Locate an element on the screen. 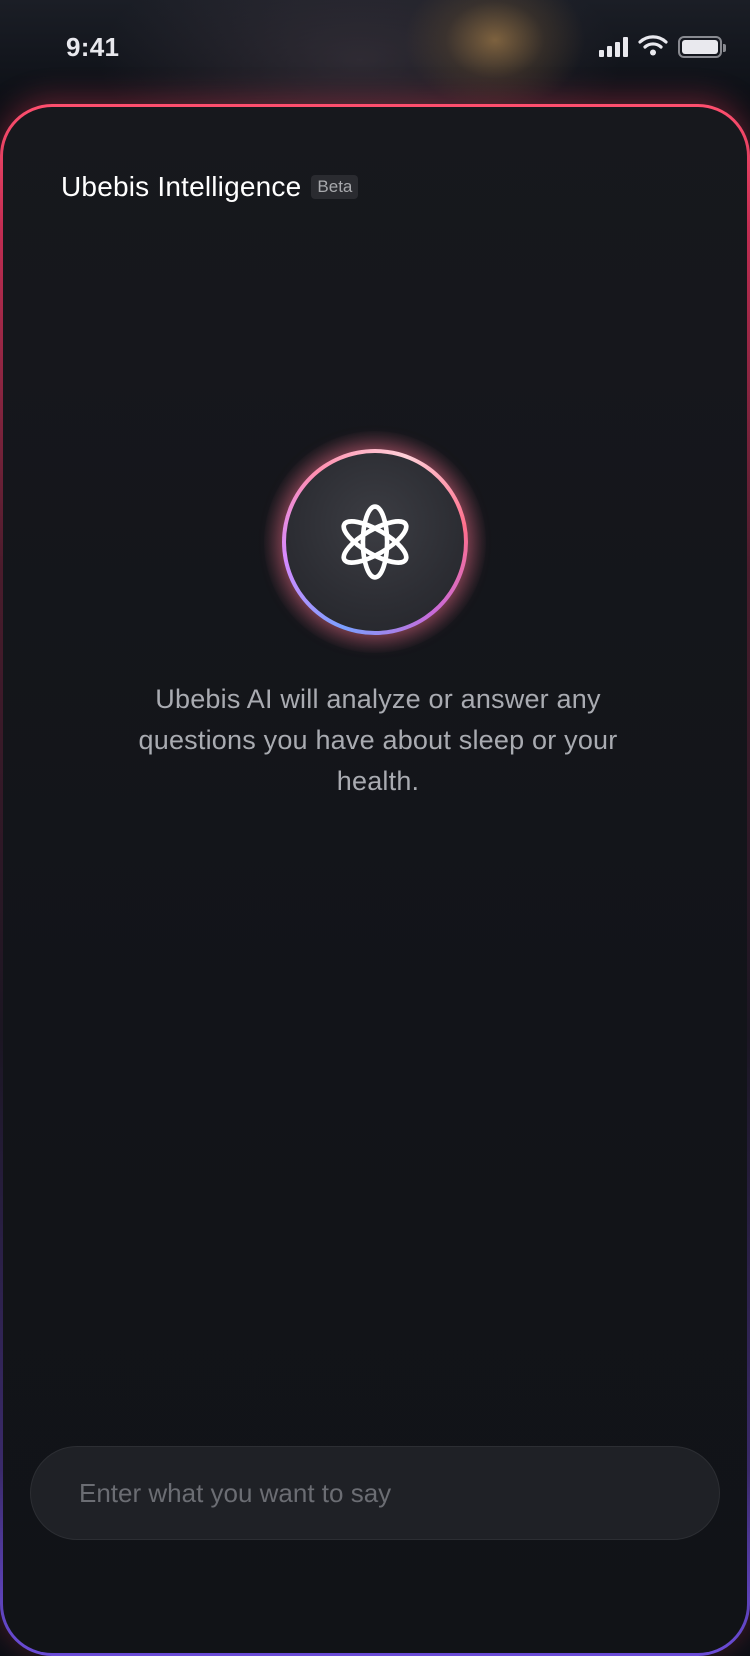  beta-badge: Beta is located at coordinates (335, 187).